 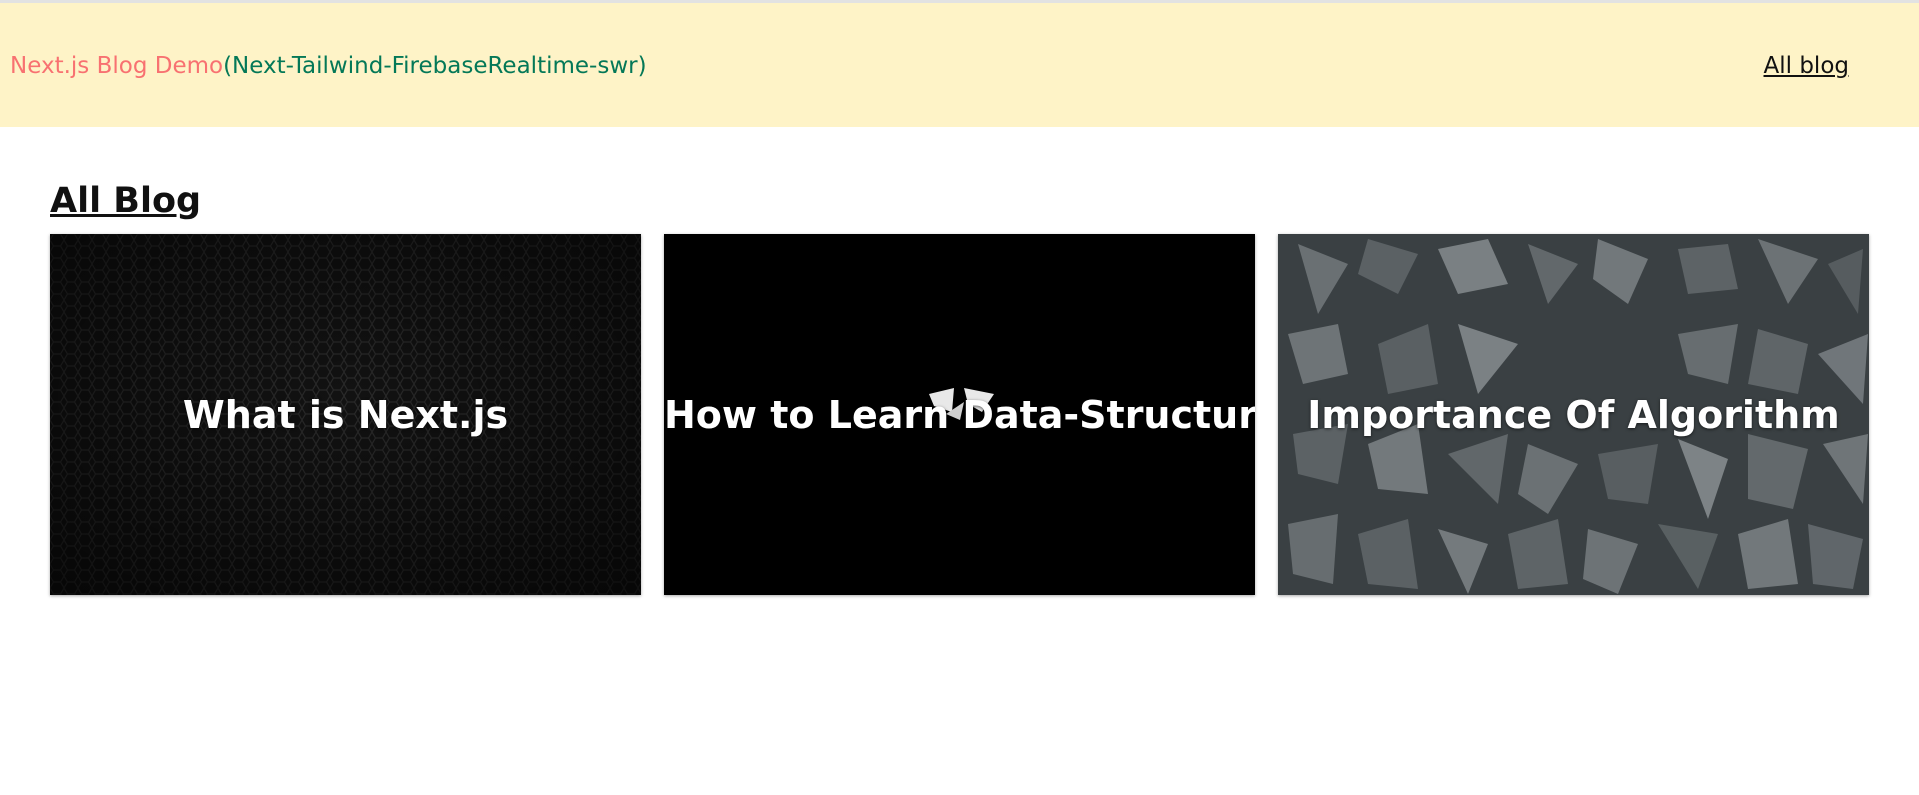 I want to click on blog-card-3: Importance Of Algorithm, so click(x=1573, y=414).